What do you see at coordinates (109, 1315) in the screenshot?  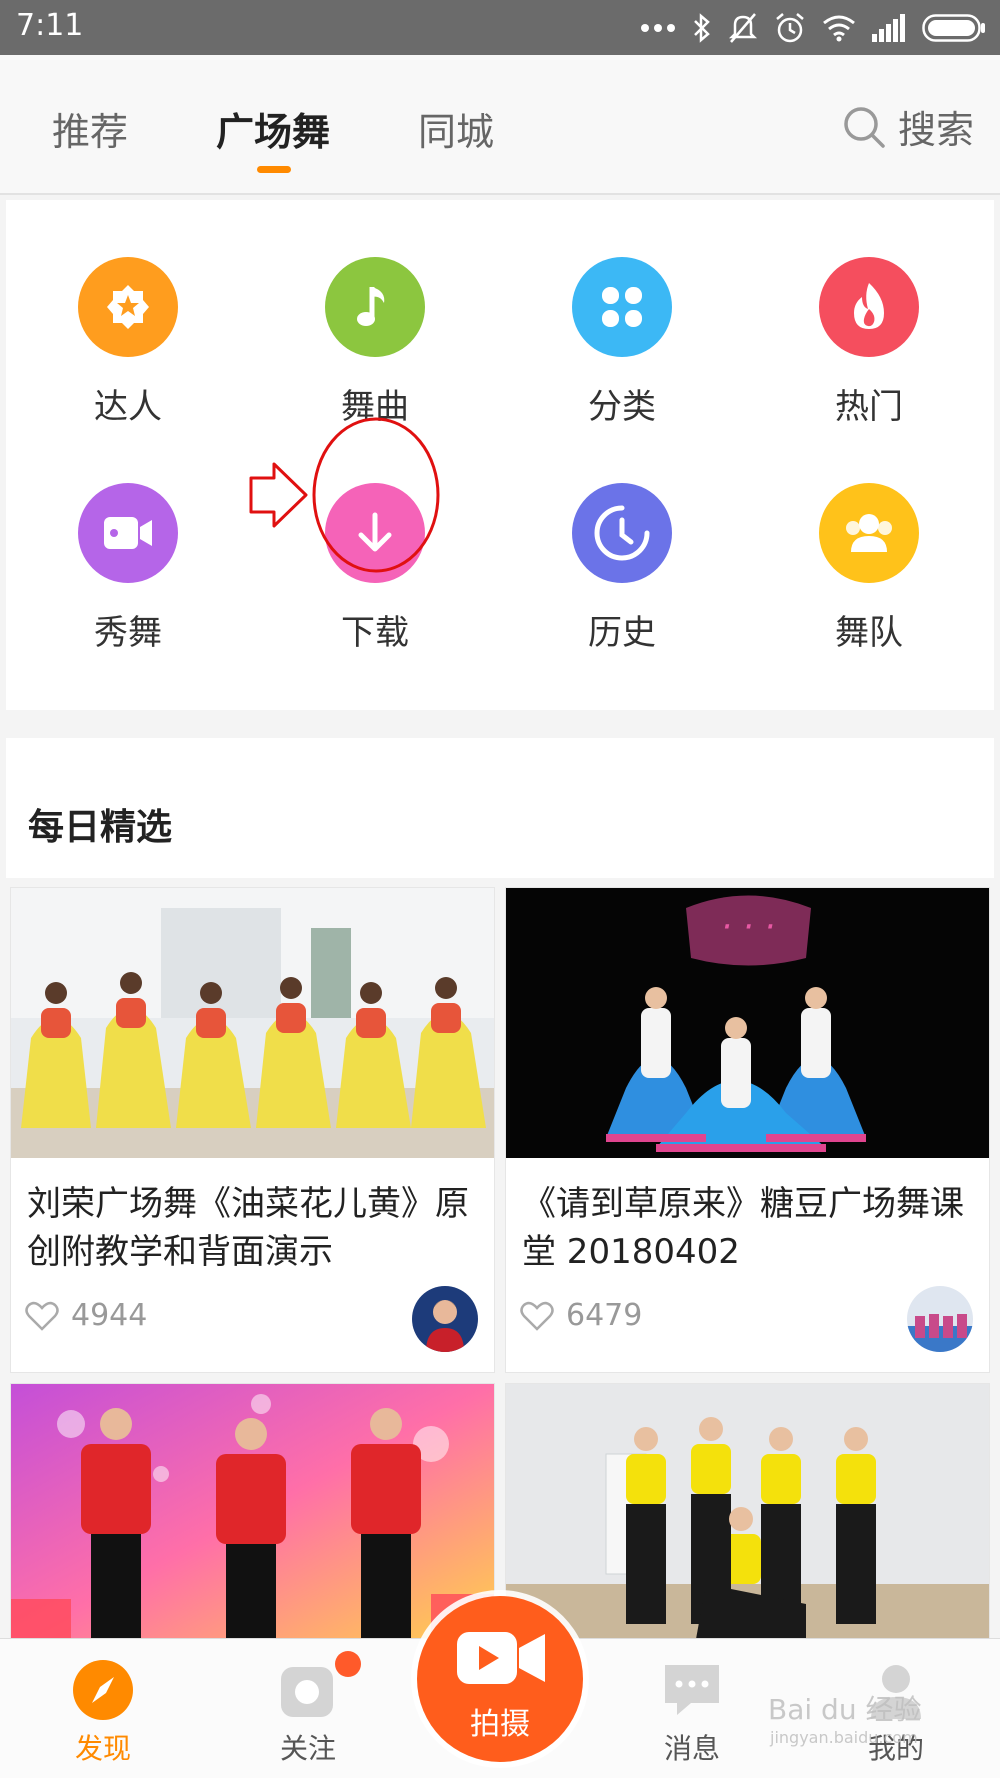 I see `like-count: 4944` at bounding box center [109, 1315].